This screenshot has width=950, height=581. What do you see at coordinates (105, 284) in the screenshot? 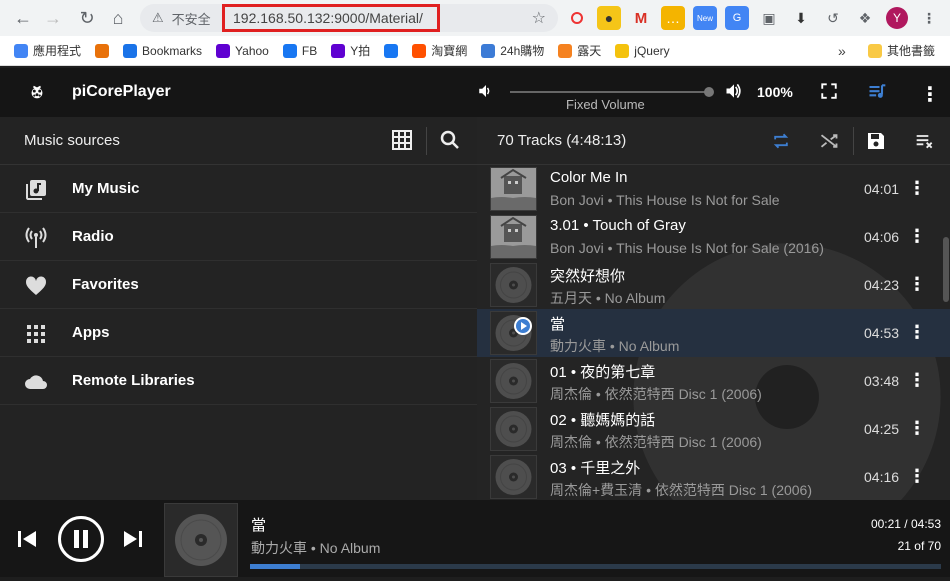
I see `source-item-label: Favorites` at bounding box center [105, 284].